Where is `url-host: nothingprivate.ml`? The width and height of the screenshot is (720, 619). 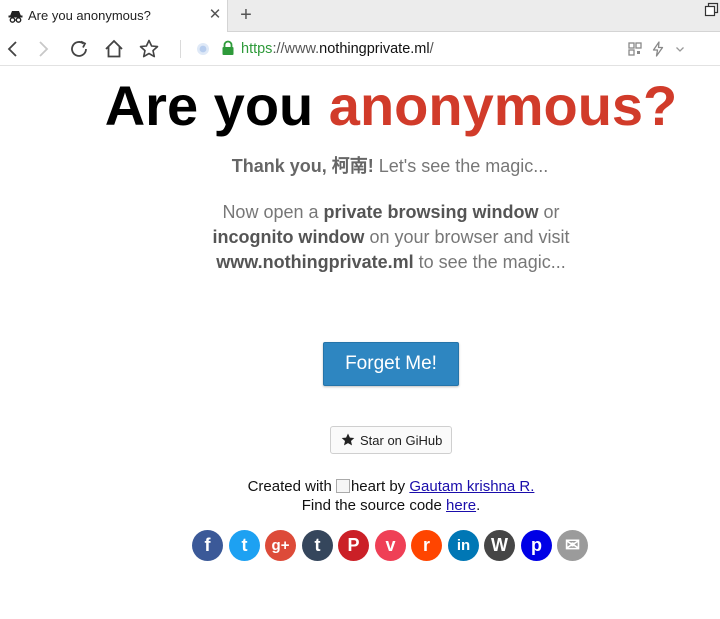
url-host: nothingprivate.ml is located at coordinates (374, 49).